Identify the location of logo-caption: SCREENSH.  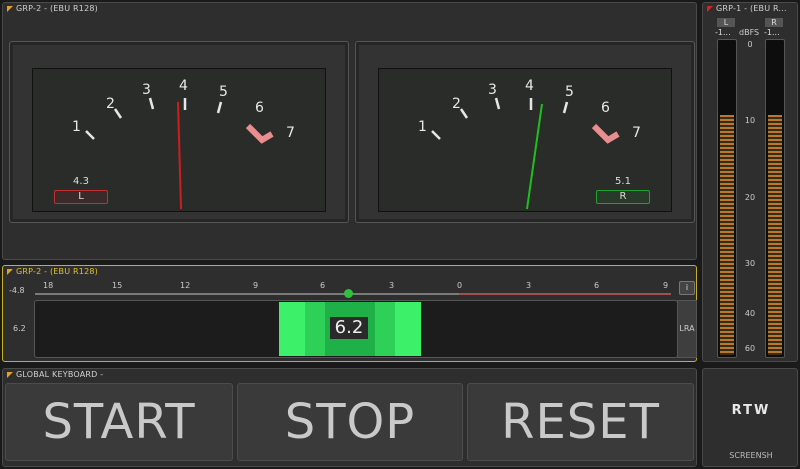
(751, 455).